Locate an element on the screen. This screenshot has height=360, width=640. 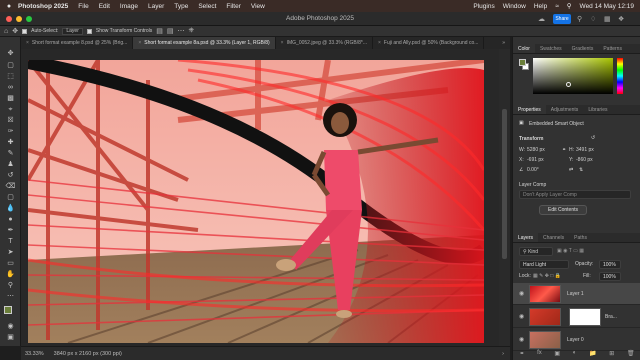
link-dimensions-icon: ⚭ is located at coordinates (564, 150).